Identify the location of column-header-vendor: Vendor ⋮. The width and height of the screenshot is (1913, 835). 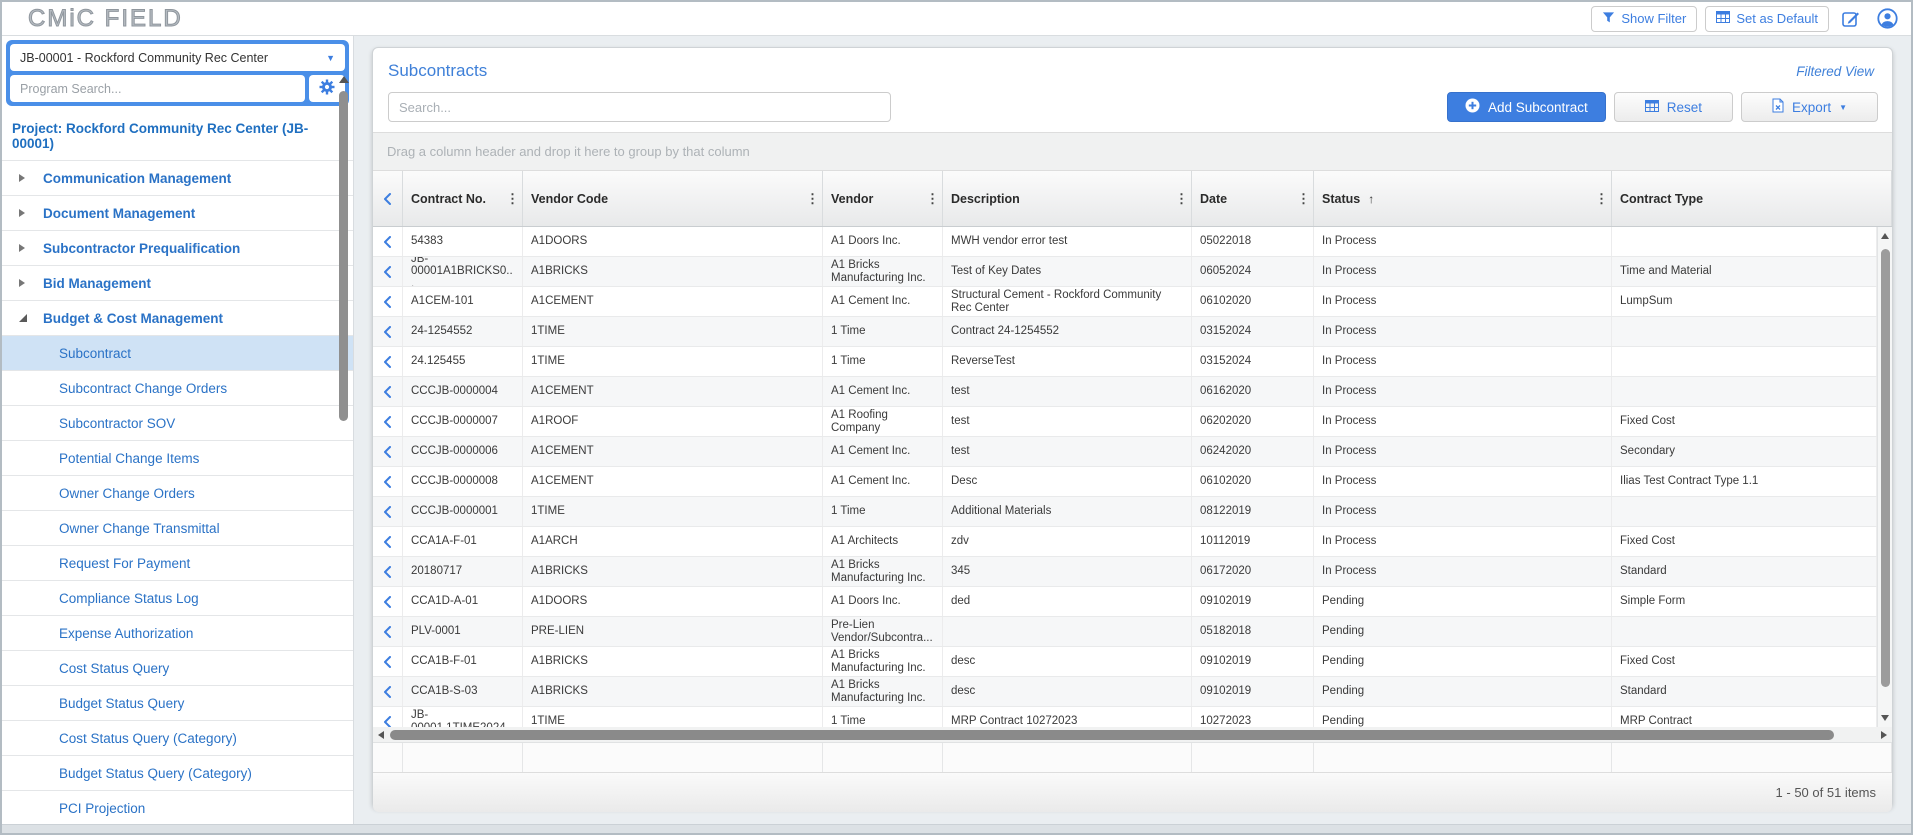
(883, 198).